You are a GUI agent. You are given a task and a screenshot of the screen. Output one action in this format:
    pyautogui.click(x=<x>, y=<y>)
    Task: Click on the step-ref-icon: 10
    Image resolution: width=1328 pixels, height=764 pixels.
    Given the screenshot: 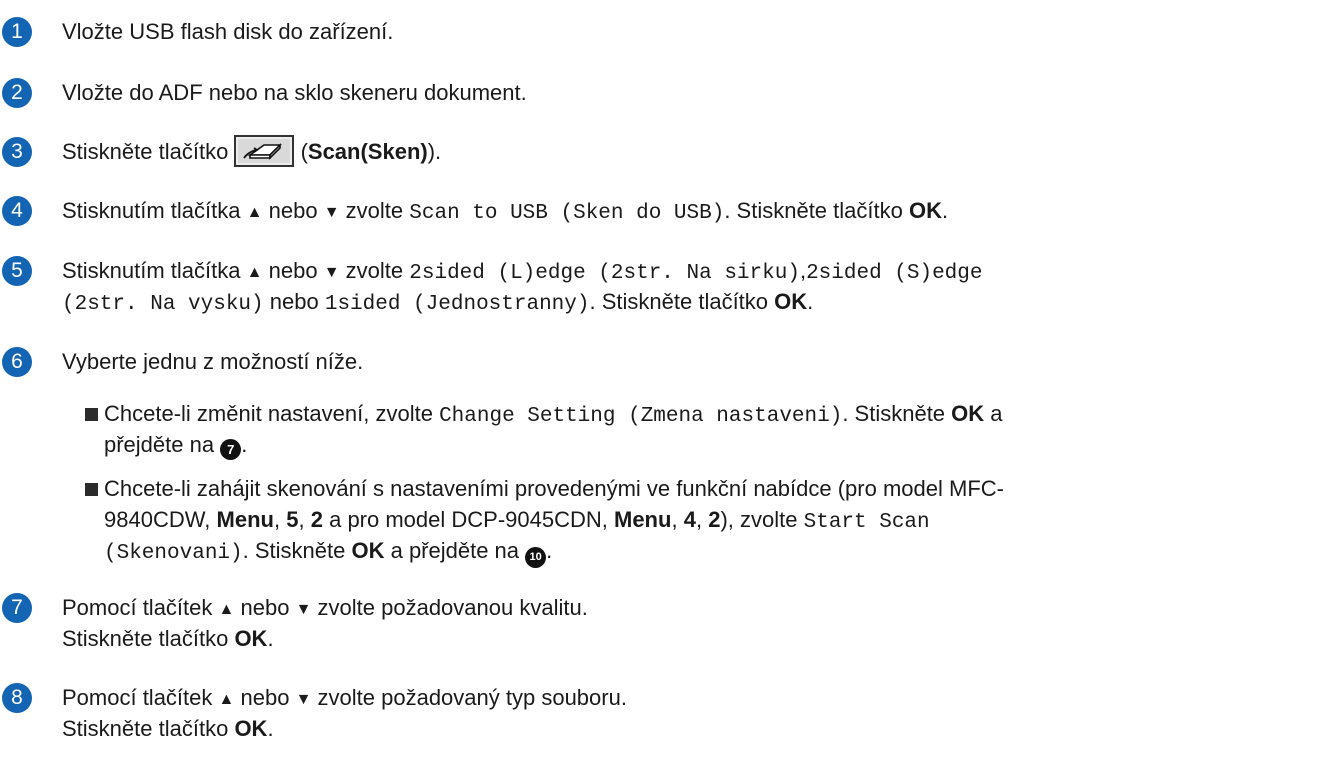 What is the action you would take?
    pyautogui.click(x=536, y=557)
    